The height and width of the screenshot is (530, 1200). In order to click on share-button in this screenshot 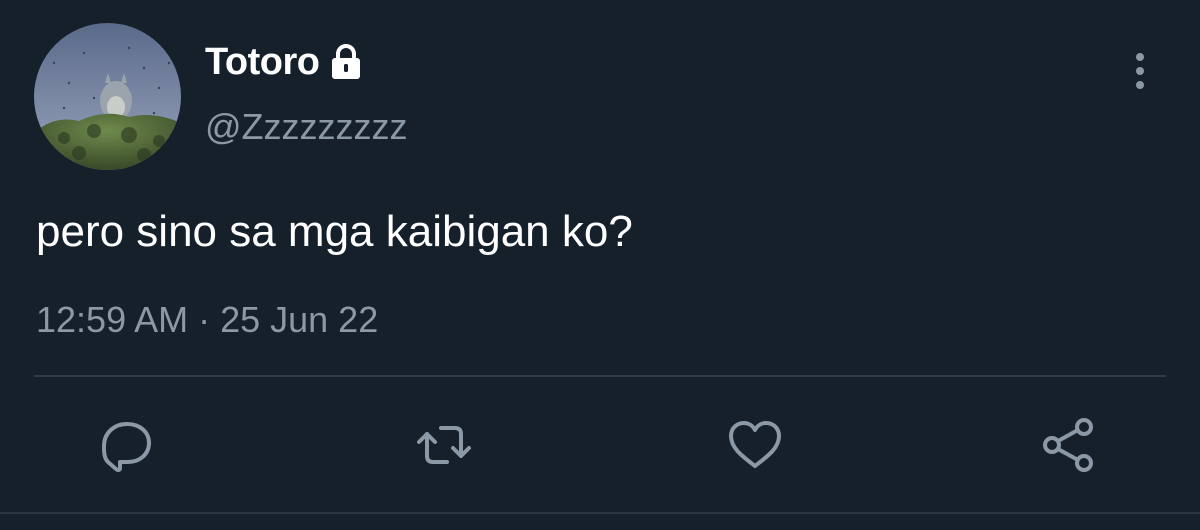, I will do `click(1069, 445)`.